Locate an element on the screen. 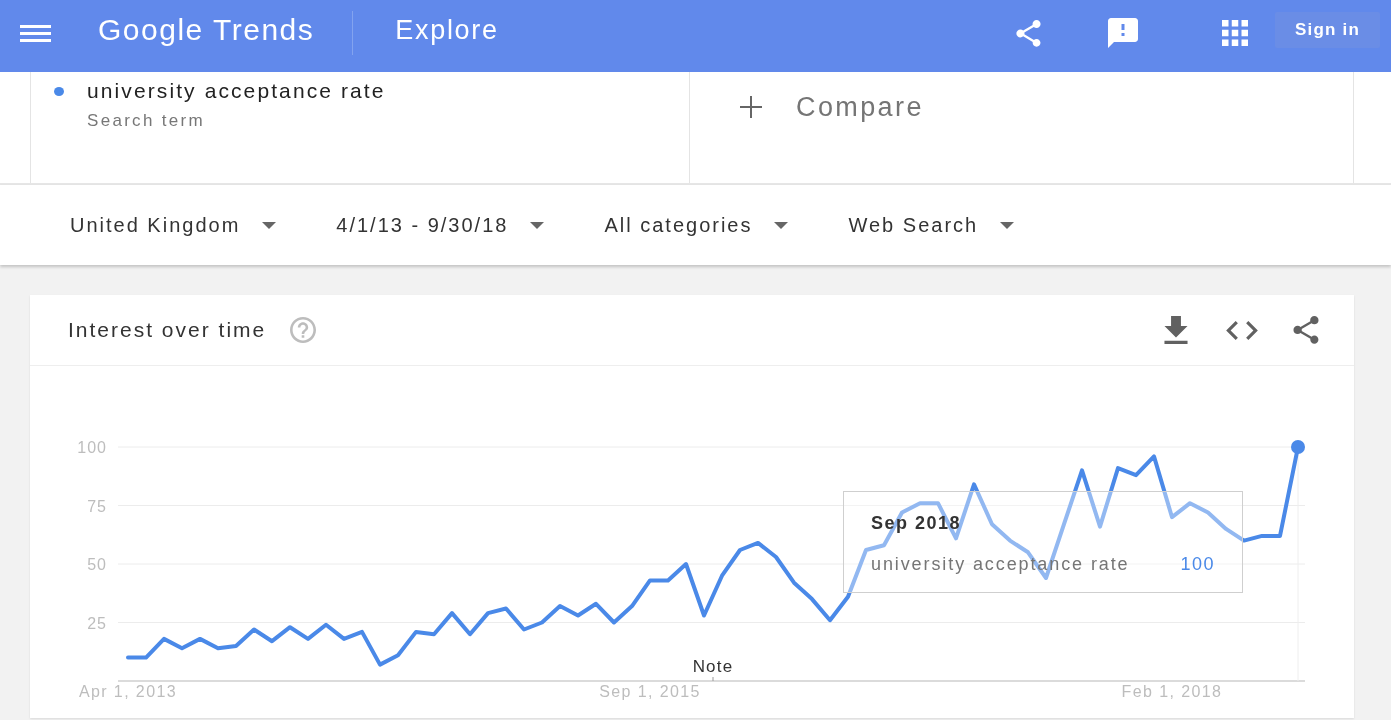 The height and width of the screenshot is (720, 1391). embed-icon is located at coordinates (1242, 330).